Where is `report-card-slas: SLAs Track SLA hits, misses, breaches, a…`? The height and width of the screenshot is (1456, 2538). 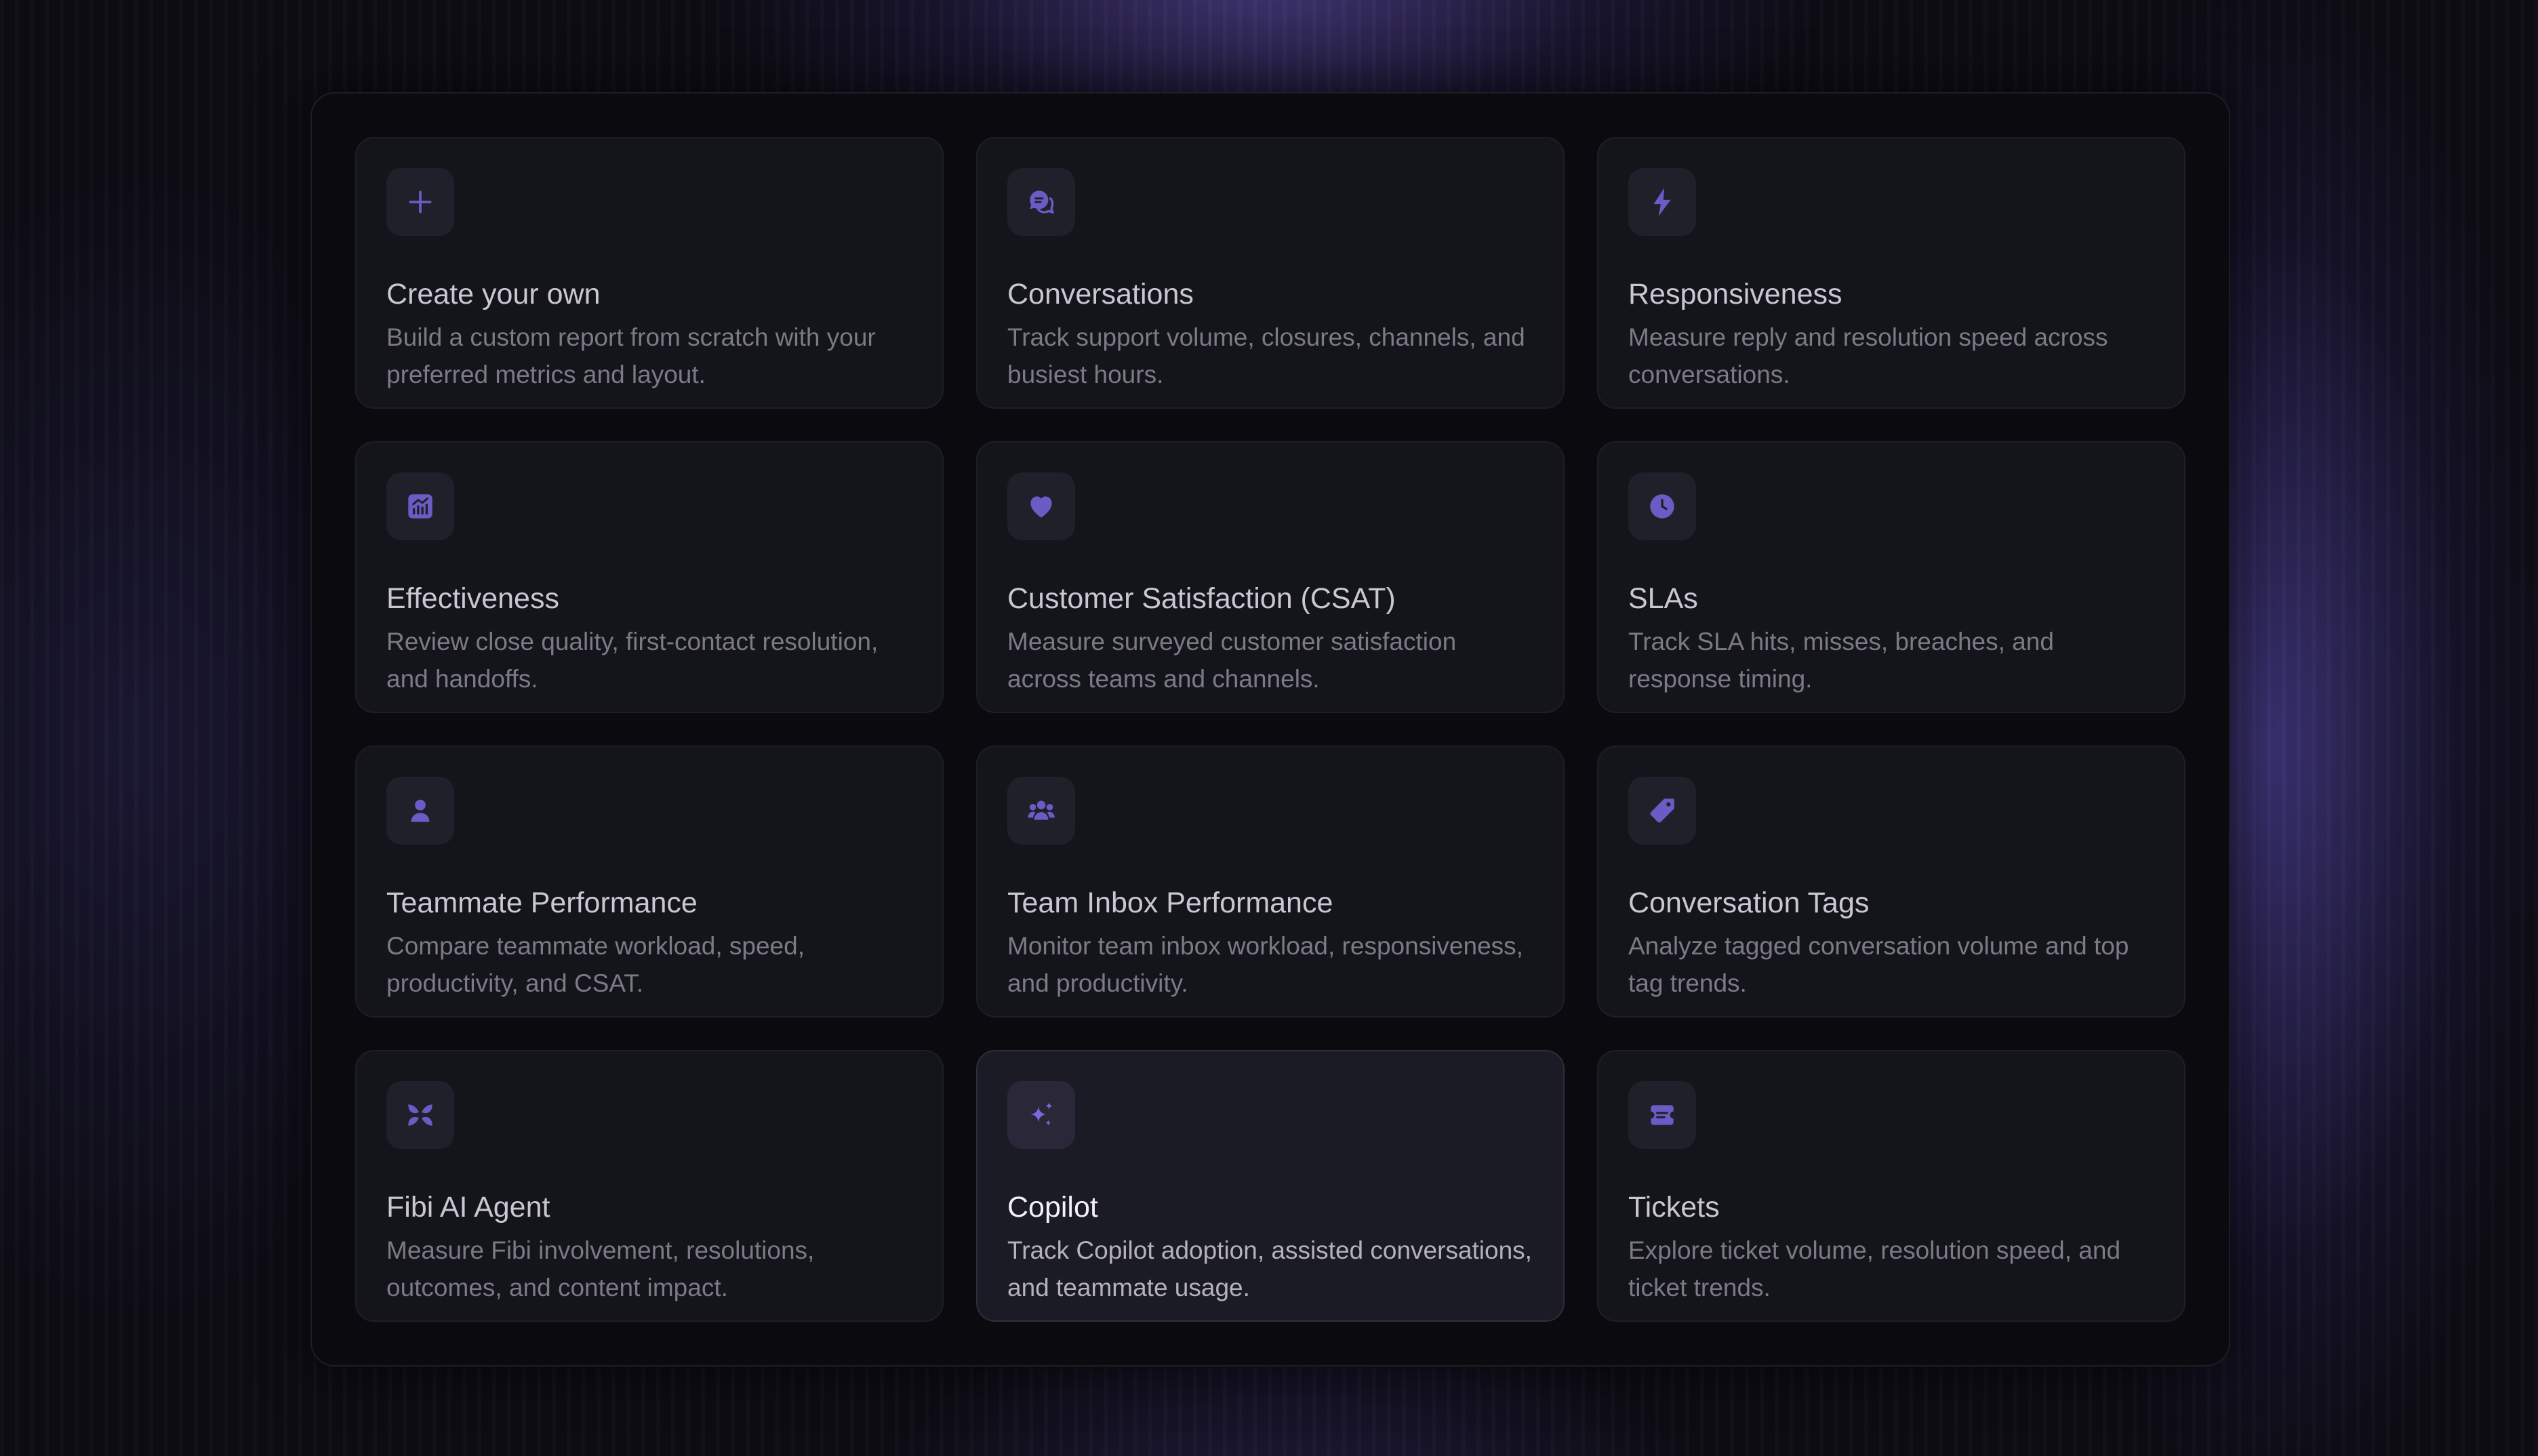 report-card-slas: SLAs Track SLA hits, misses, breaches, a… is located at coordinates (1891, 577).